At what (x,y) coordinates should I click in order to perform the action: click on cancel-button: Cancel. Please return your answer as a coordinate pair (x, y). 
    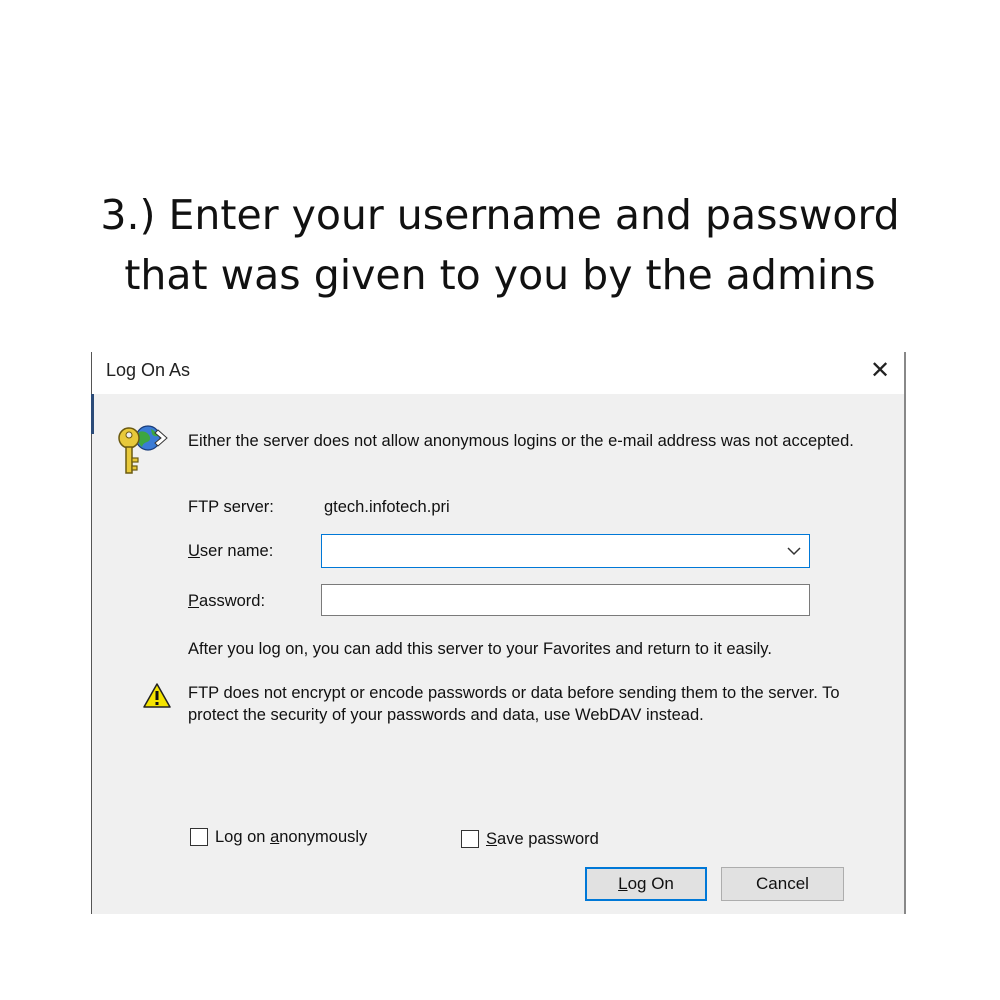
    Looking at the image, I should click on (782, 884).